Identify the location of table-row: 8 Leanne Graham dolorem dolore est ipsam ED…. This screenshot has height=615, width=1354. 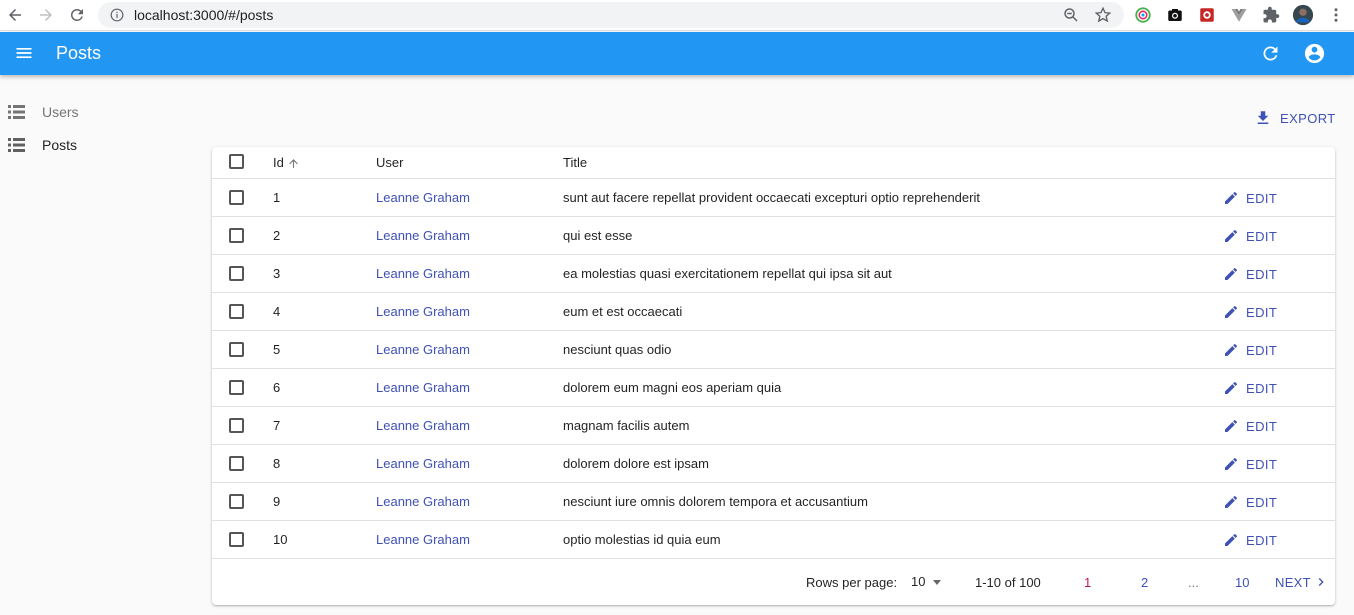
(773, 464).